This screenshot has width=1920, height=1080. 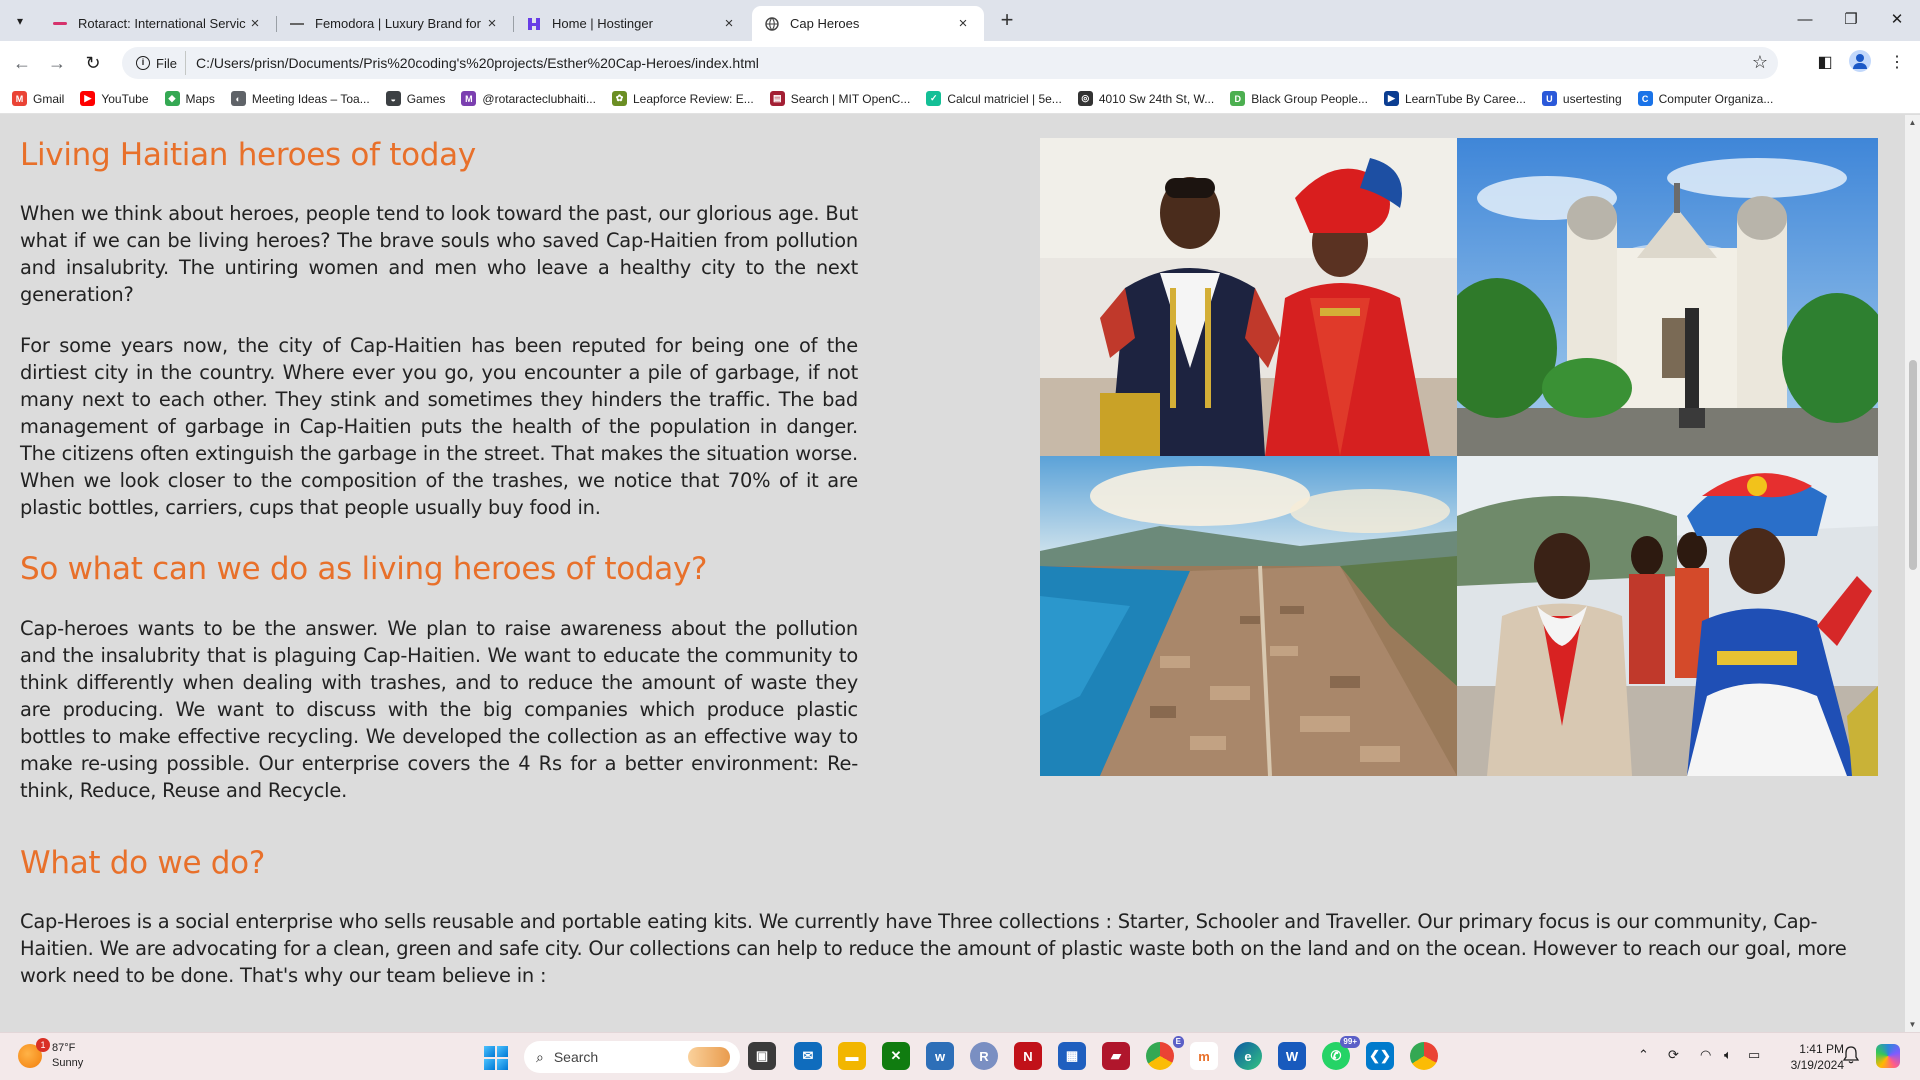 I want to click on kebab-menu-icon: ⋮, so click(x=1897, y=62).